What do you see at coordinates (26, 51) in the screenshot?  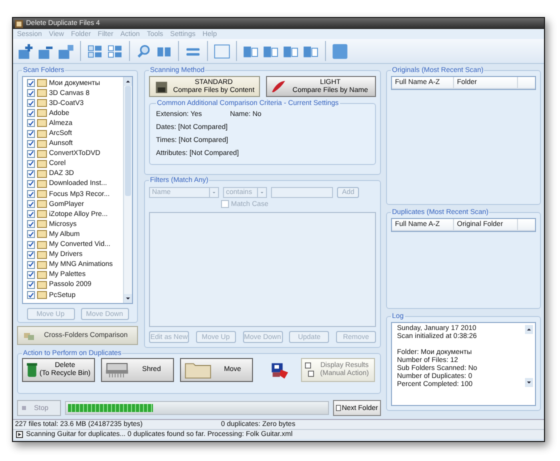 I see `add-folder-icon` at bounding box center [26, 51].